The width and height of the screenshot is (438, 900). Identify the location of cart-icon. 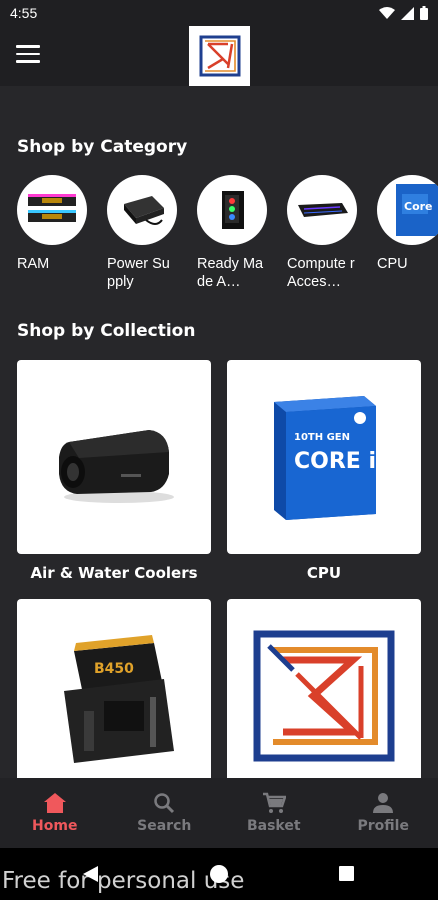
(274, 802).